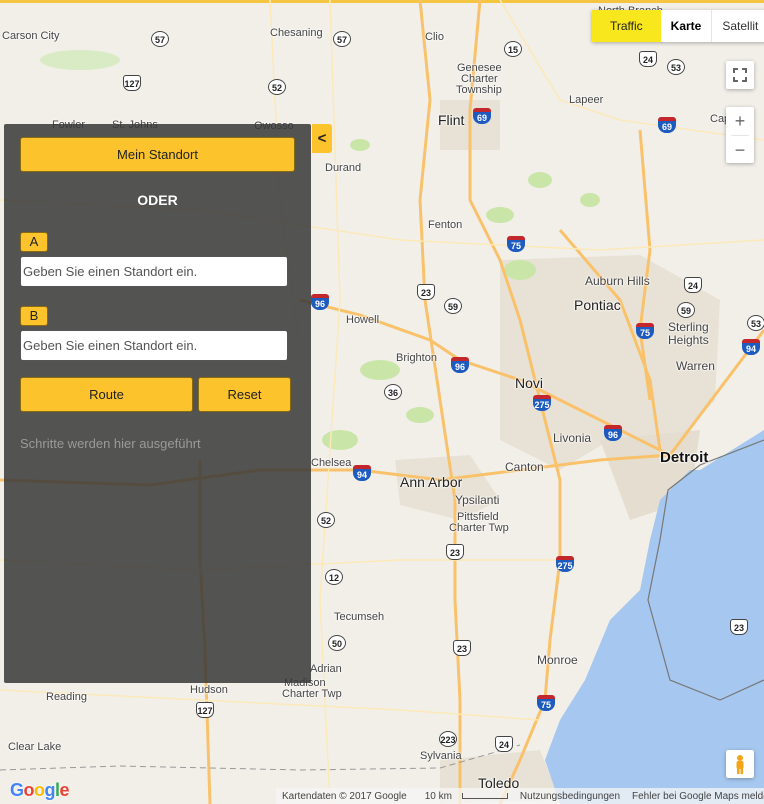 The height and width of the screenshot is (804, 764). Describe the element at coordinates (572, 438) in the screenshot. I see `place-label: Livonia` at that location.